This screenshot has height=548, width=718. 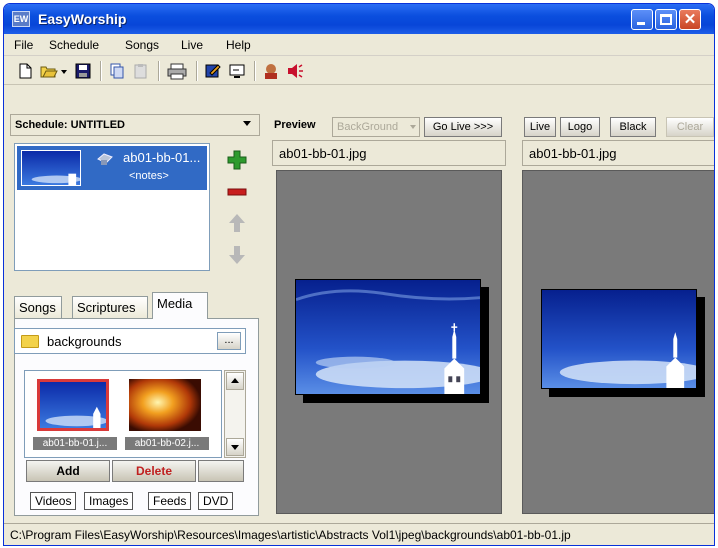 I want to click on maximize-button, so click(x=666, y=19).